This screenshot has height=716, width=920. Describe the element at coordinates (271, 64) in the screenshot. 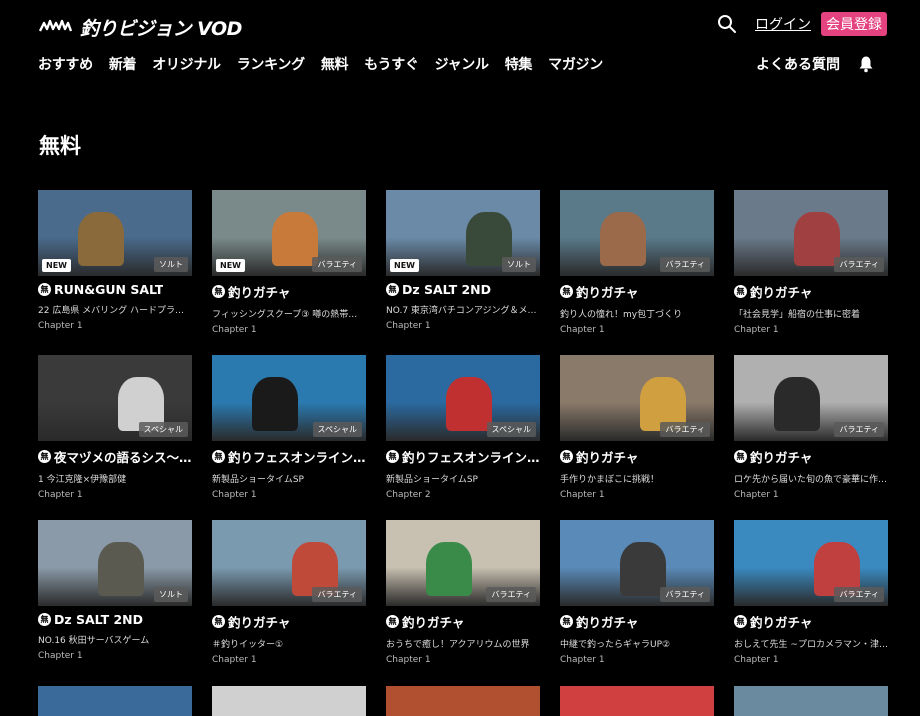

I see `nav-item-ranking: ランキング` at that location.